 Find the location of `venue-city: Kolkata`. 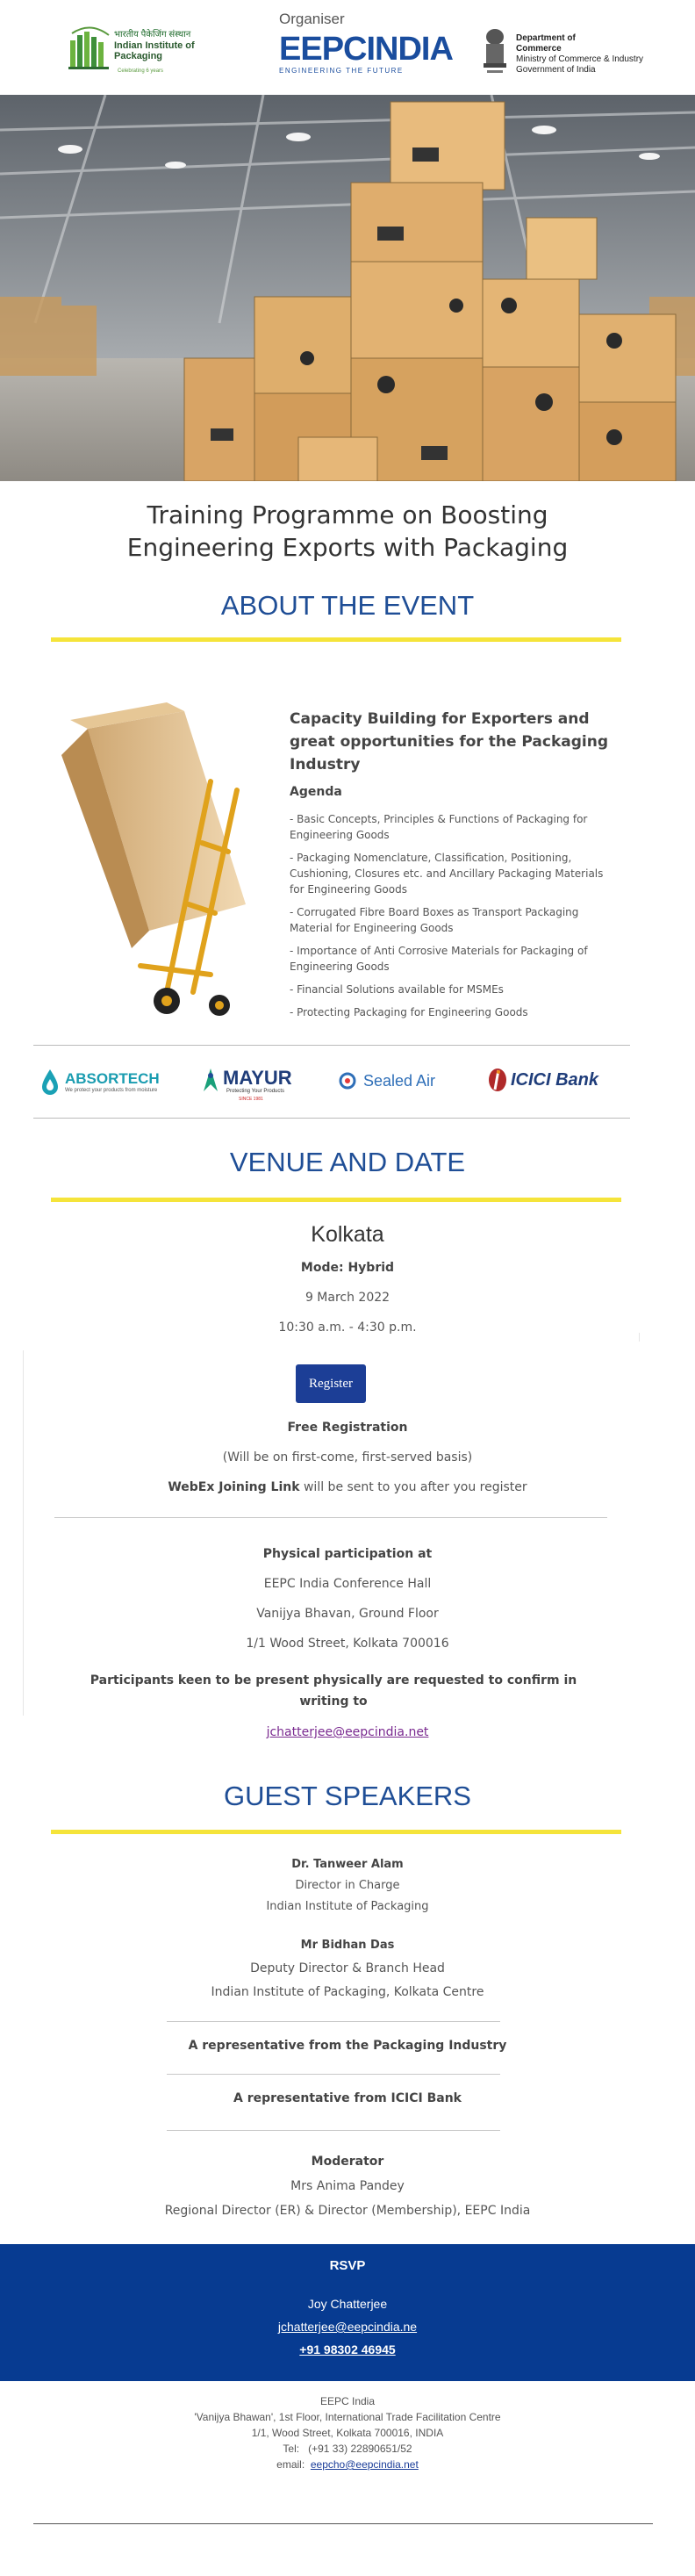

venue-city: Kolkata is located at coordinates (347, 1234).